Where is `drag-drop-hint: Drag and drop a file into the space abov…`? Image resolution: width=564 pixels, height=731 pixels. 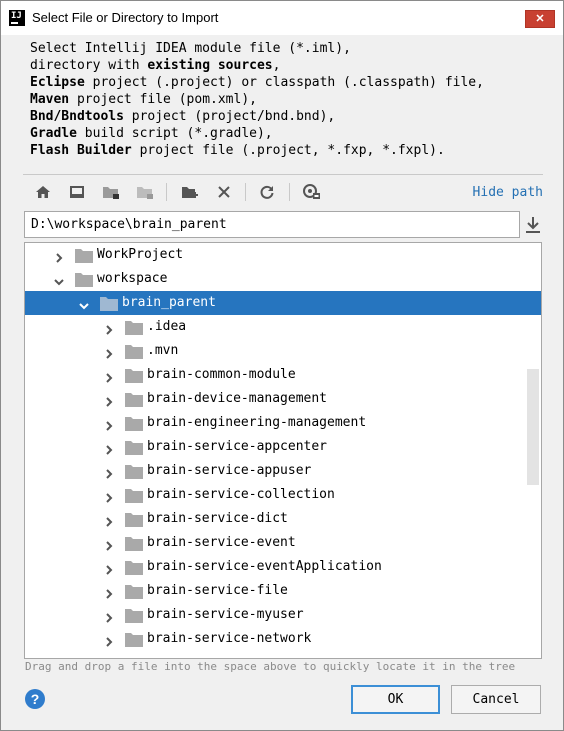 drag-drop-hint: Drag and drop a file into the space abov… is located at coordinates (270, 666).